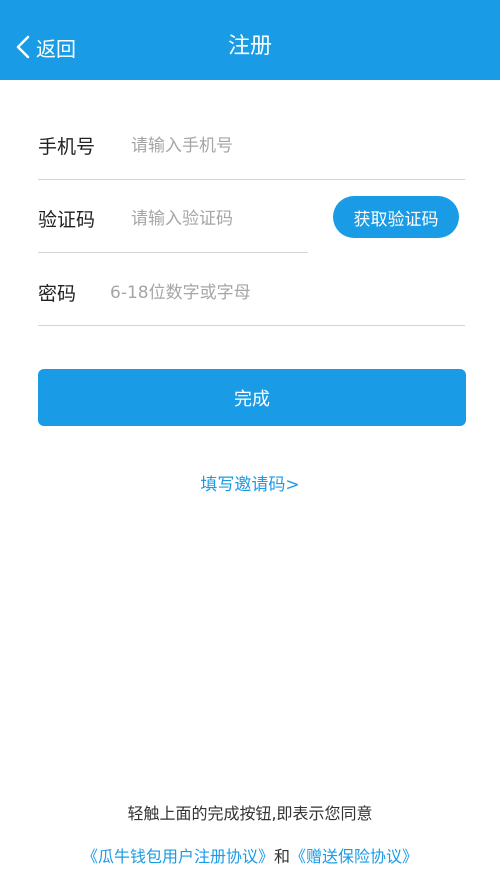 The height and width of the screenshot is (884, 500). Describe the element at coordinates (249, 46) in the screenshot. I see `page-title: 注册` at that location.